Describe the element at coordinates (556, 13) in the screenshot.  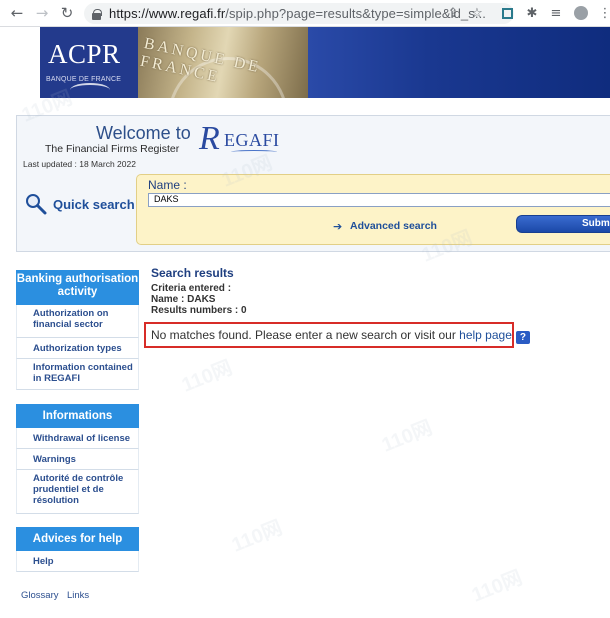
I see `media-icon: ≡` at that location.